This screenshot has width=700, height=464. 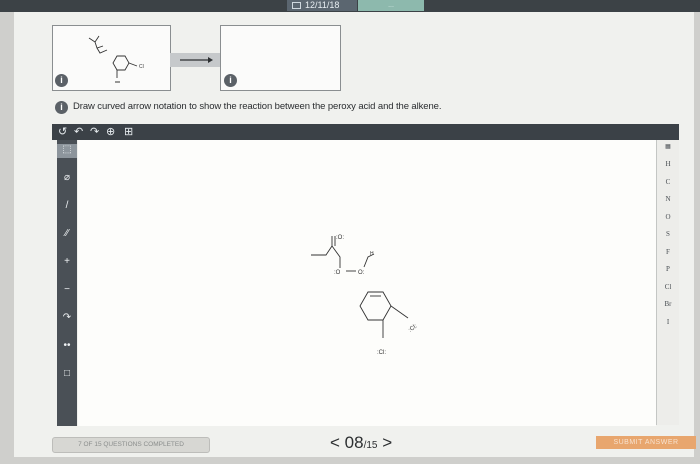 I want to click on element-n-button: N, so click(x=668, y=199).